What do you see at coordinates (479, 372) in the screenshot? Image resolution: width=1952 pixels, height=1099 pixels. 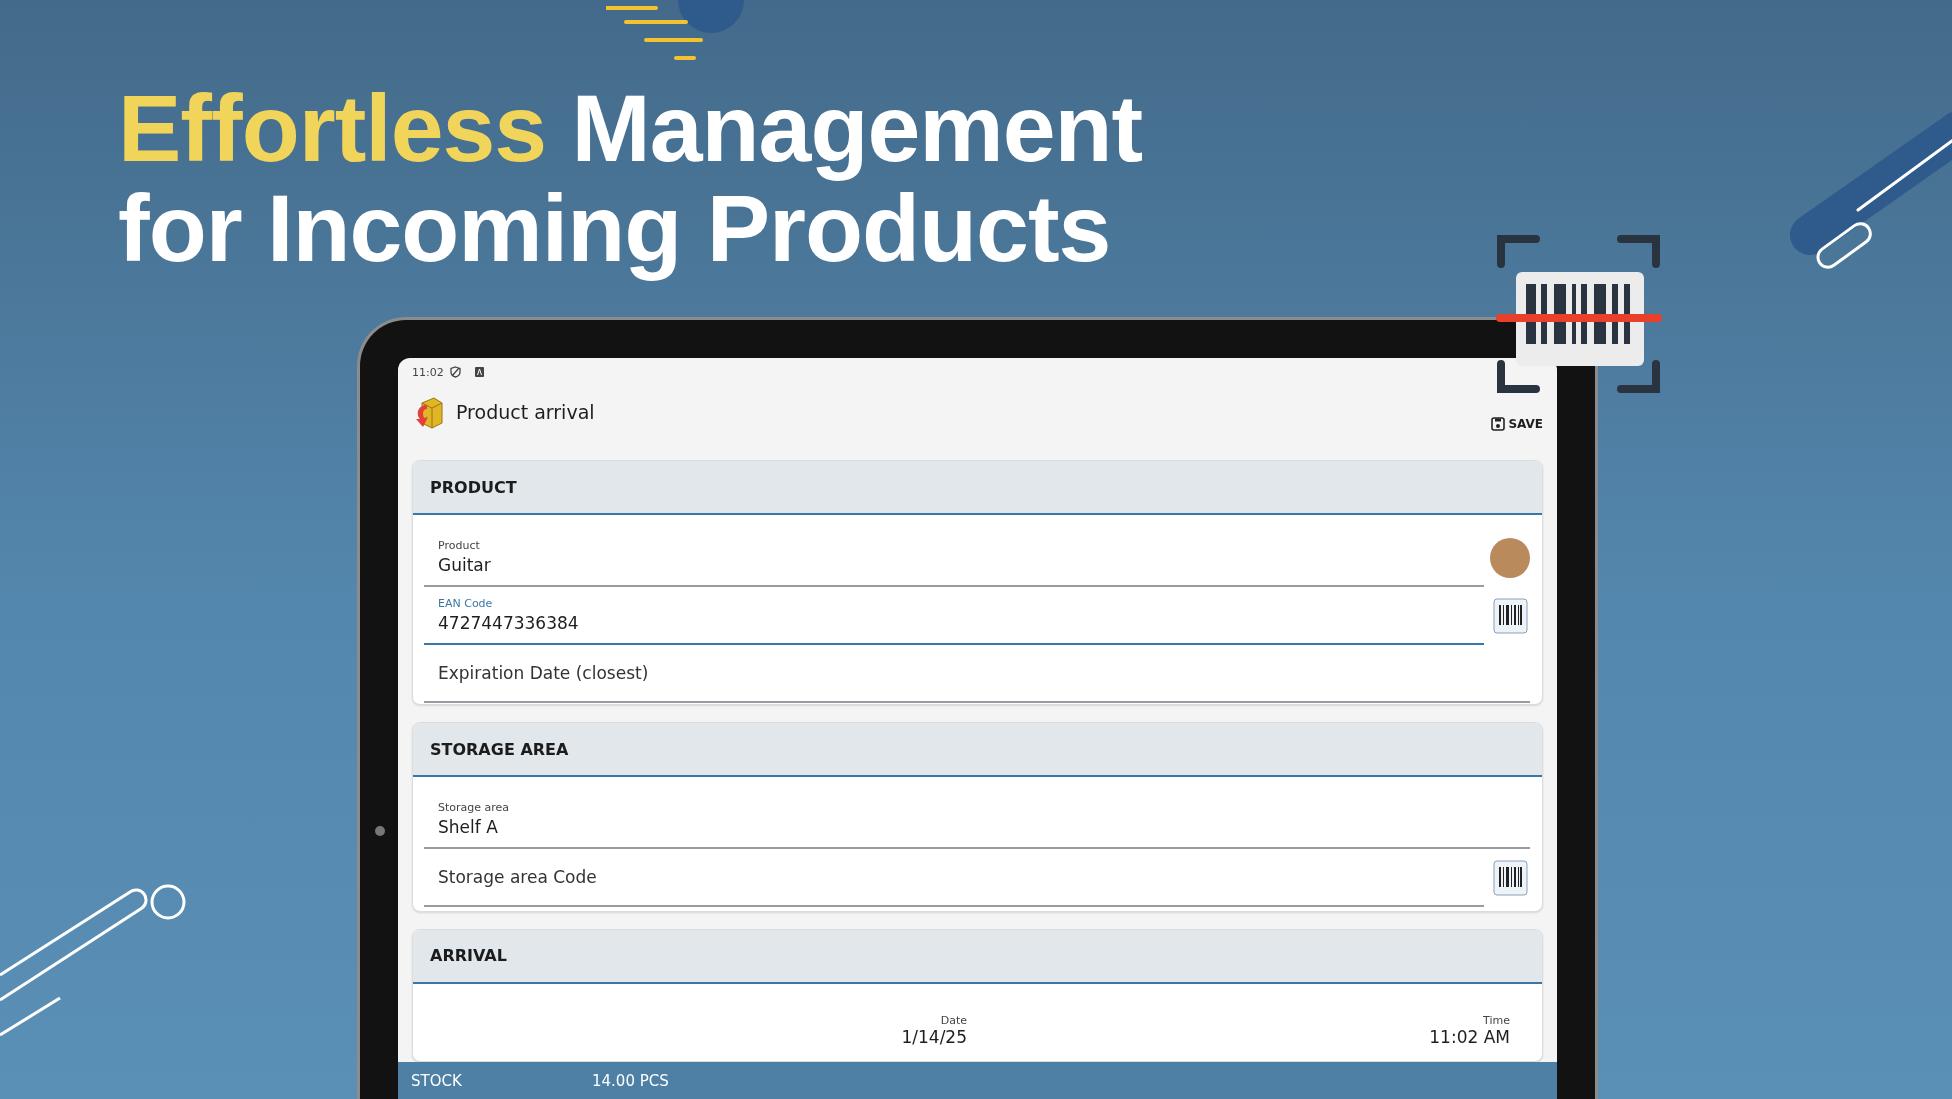 I see `notification-icon` at bounding box center [479, 372].